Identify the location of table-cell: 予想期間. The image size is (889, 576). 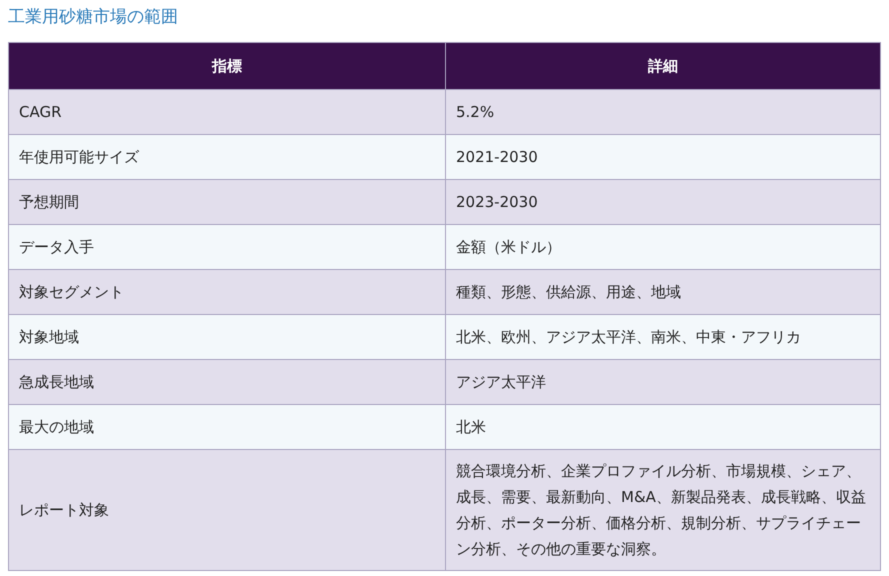
(227, 202).